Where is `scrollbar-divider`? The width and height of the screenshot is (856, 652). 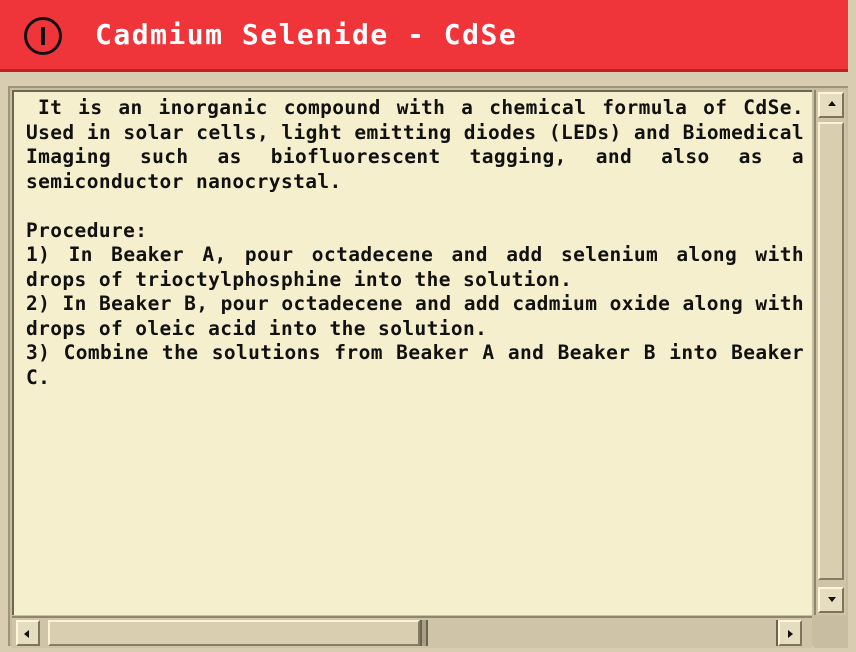
scrollbar-divider is located at coordinates (424, 633).